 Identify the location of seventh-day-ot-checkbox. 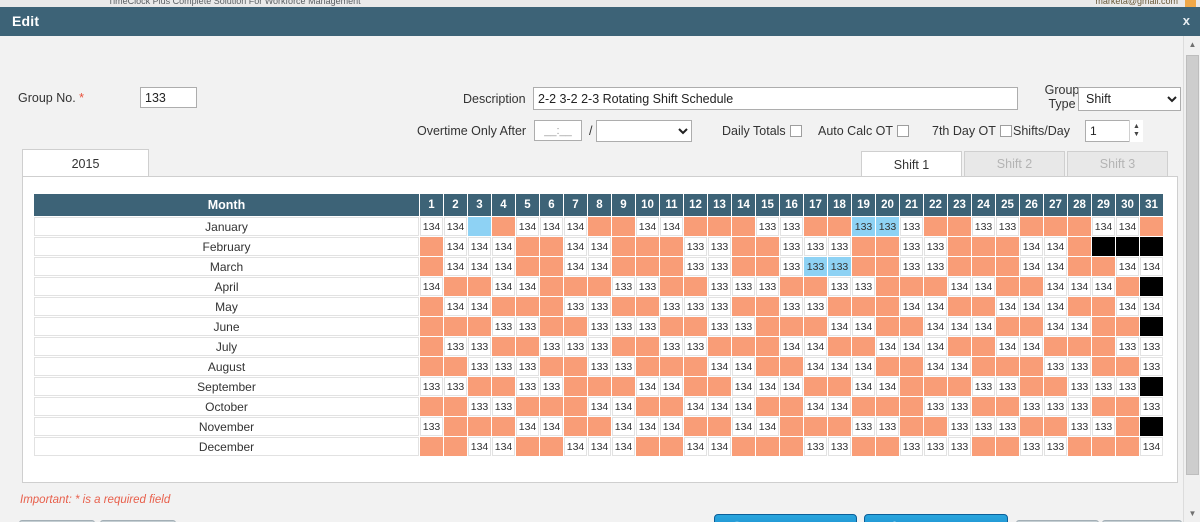
(1005, 131).